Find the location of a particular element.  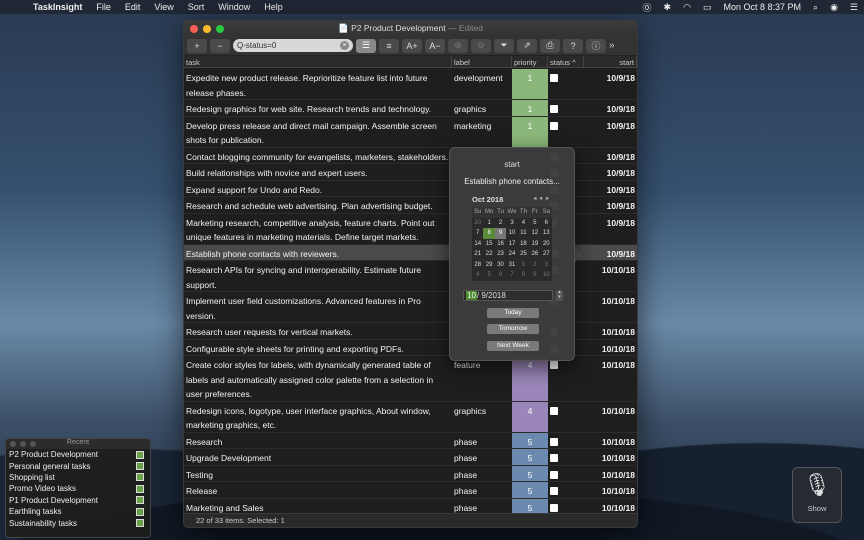

table-row: Testing phase 5 10/10/18 is located at coordinates (410, 473).